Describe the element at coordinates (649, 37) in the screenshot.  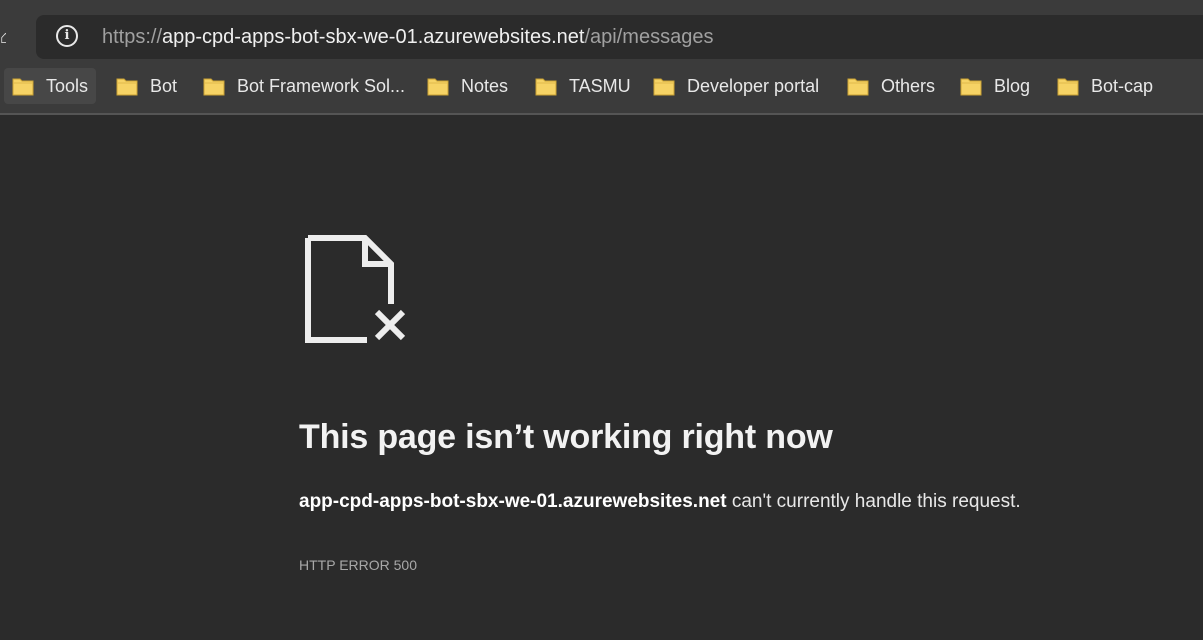
I see `url-path: /api/messages` at that location.